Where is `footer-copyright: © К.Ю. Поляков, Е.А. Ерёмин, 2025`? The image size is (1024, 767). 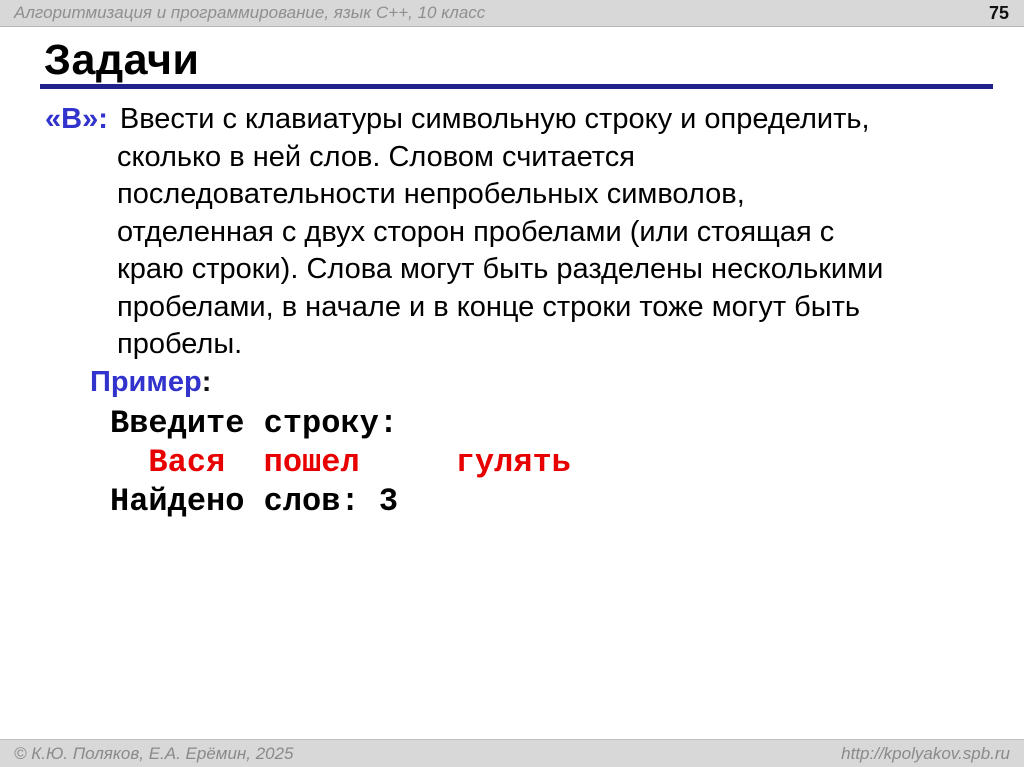 footer-copyright: © К.Ю. Поляков, Е.А. Ерёмин, 2025 is located at coordinates (154, 753).